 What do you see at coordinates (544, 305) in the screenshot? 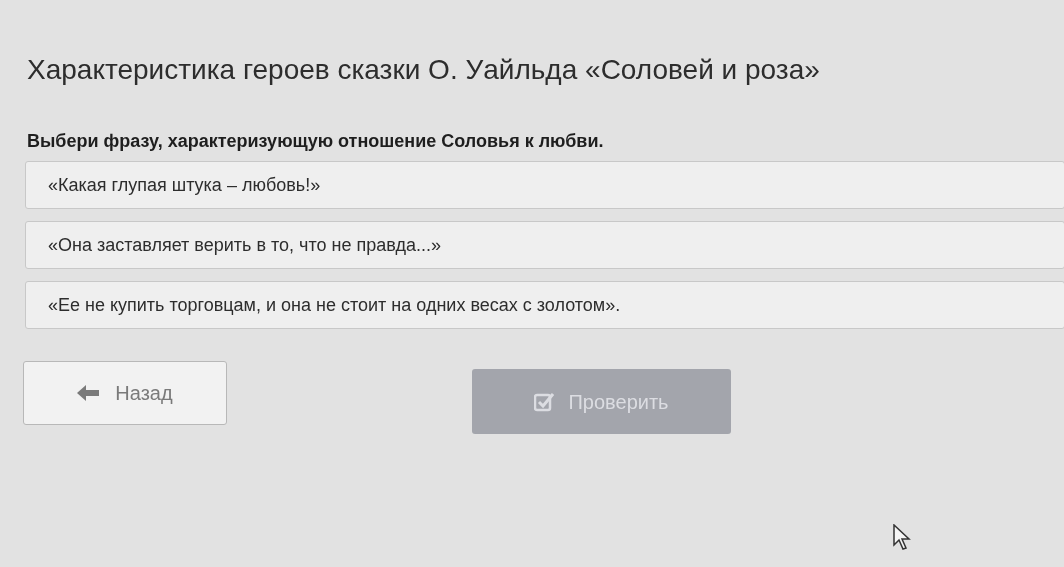
I see `answer-option: «Ее не купить торговцам, и она не стоит на одних весах с золотом».` at bounding box center [544, 305].